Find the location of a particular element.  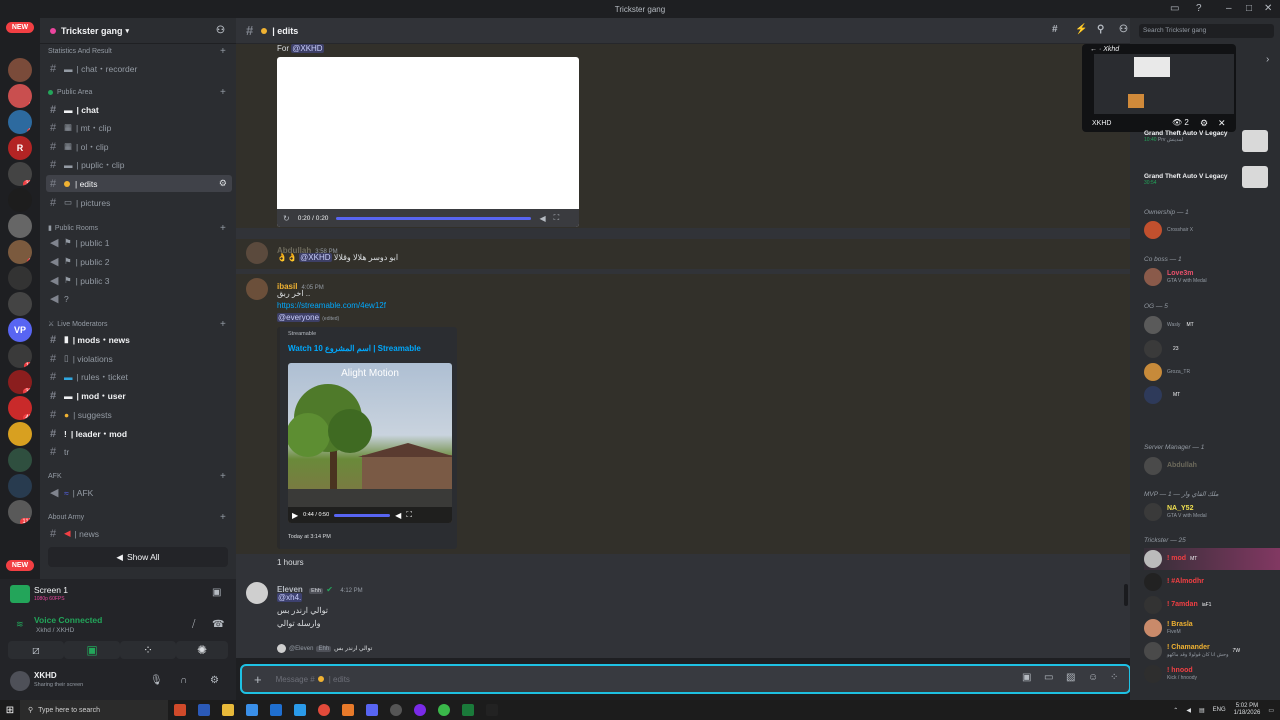

notification-icon: ⚡ is located at coordinates (1081, 29).